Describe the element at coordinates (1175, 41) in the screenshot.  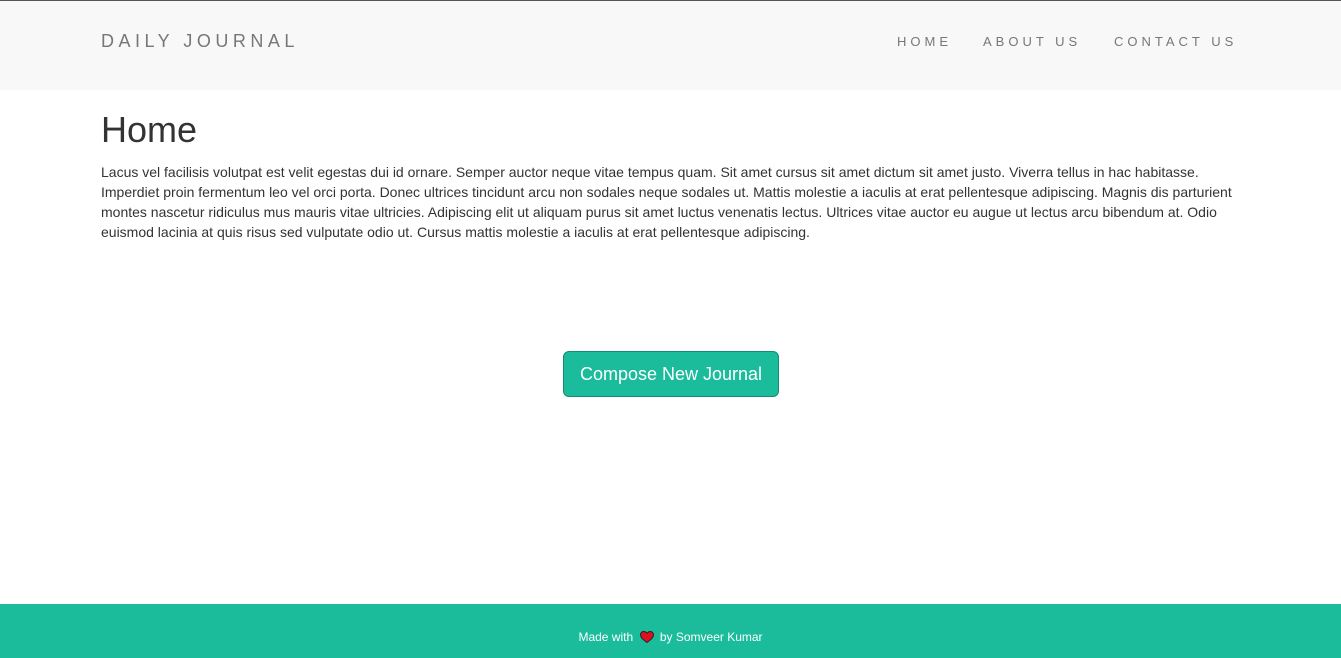
I see `nav-link-contact-us: CONTACT US` at that location.